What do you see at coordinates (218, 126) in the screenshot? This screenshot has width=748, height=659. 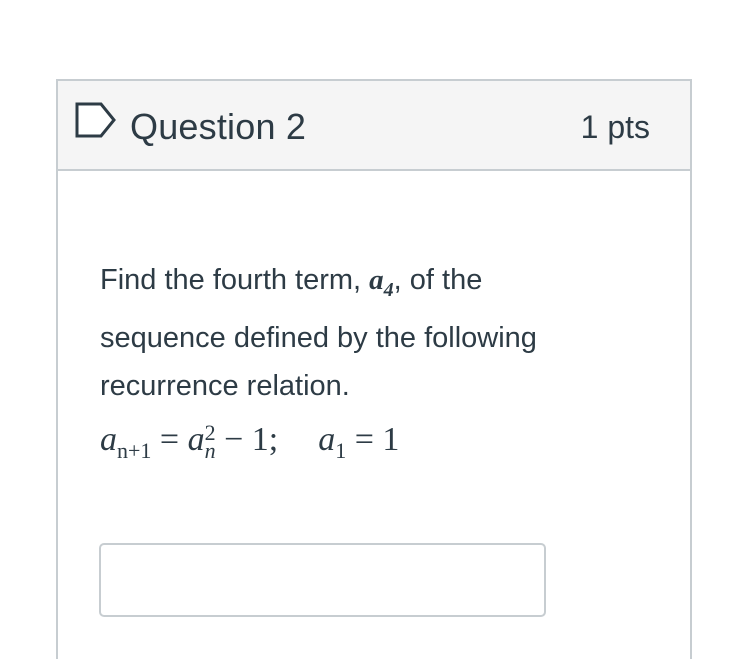 I see `question-title: Question 2` at bounding box center [218, 126].